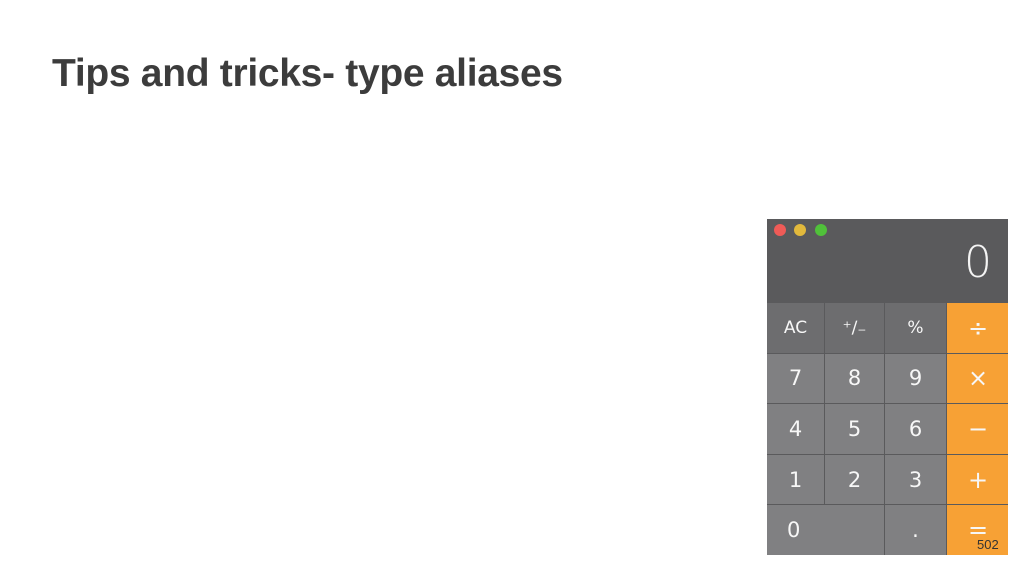 This screenshot has width=1024, height=576. Describe the element at coordinates (977, 378) in the screenshot. I see `multiply-button: ×` at that location.